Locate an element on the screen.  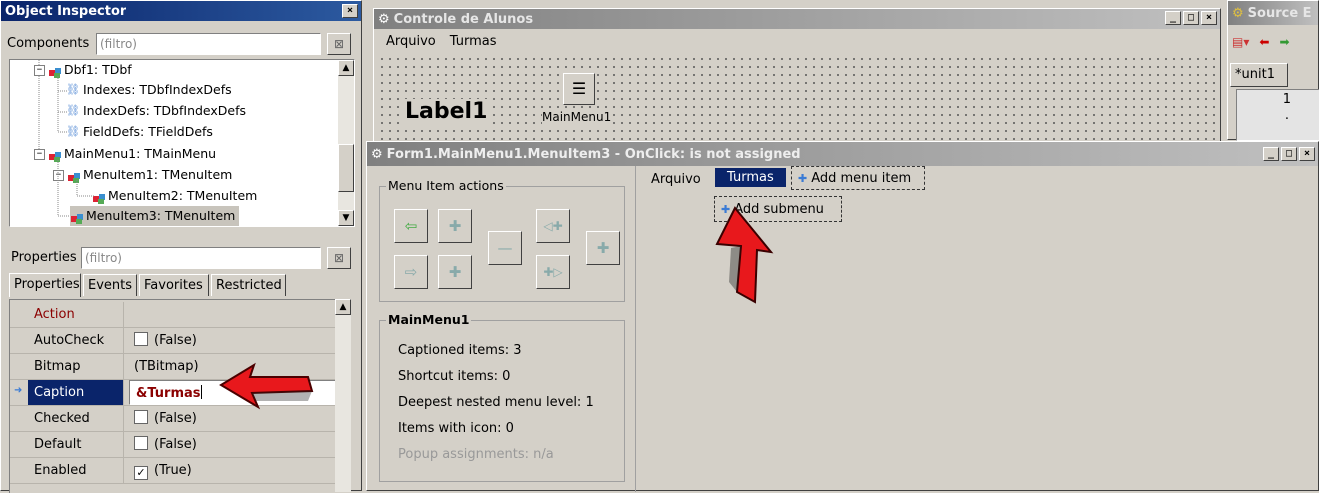
add-item-right-button: ✚▷ is located at coordinates (553, 272).